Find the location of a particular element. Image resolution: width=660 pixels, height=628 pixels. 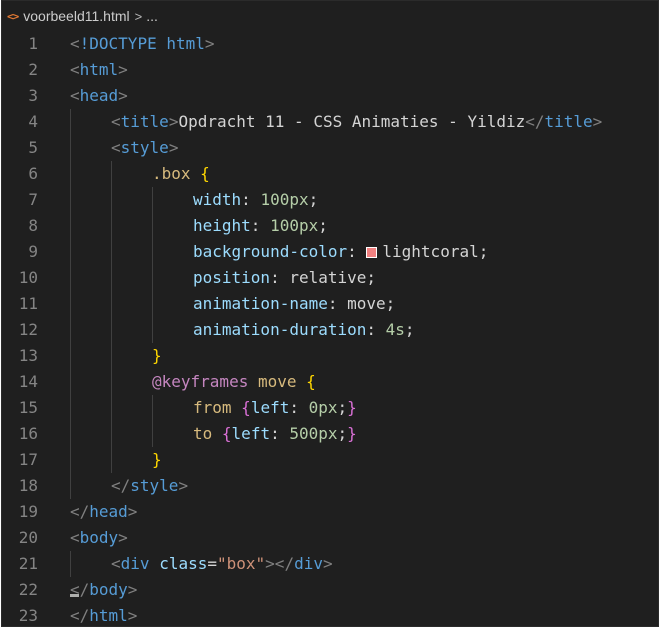

code-line: 13} is located at coordinates (330, 356).